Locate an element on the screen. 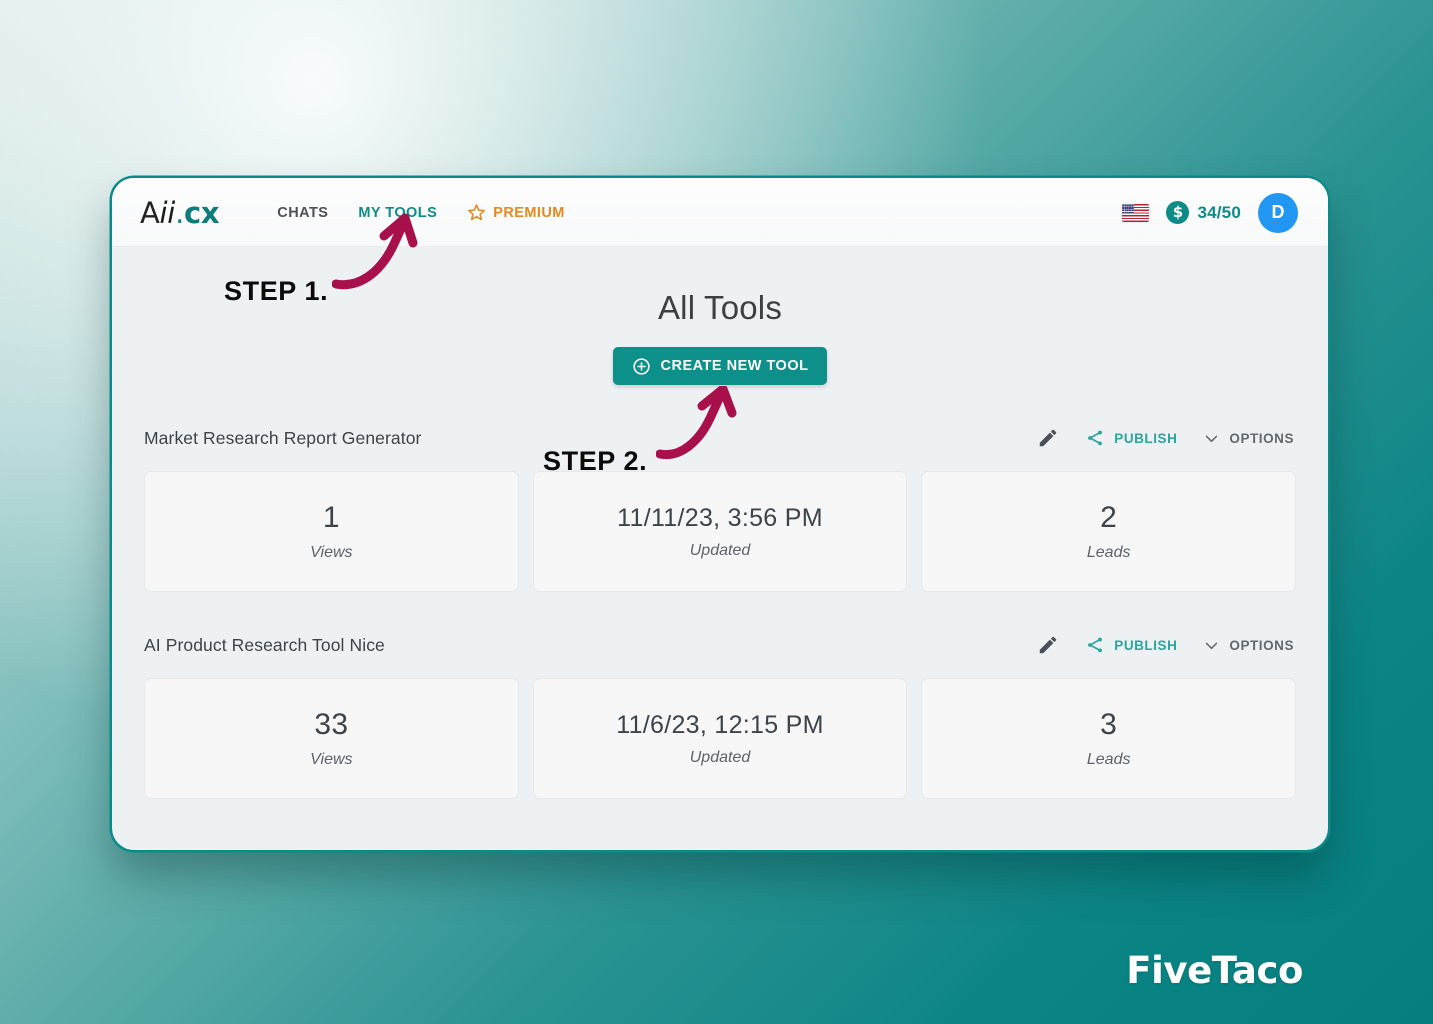 This screenshot has width=1433, height=1024. logo-part-ii: ii is located at coordinates (167, 212).